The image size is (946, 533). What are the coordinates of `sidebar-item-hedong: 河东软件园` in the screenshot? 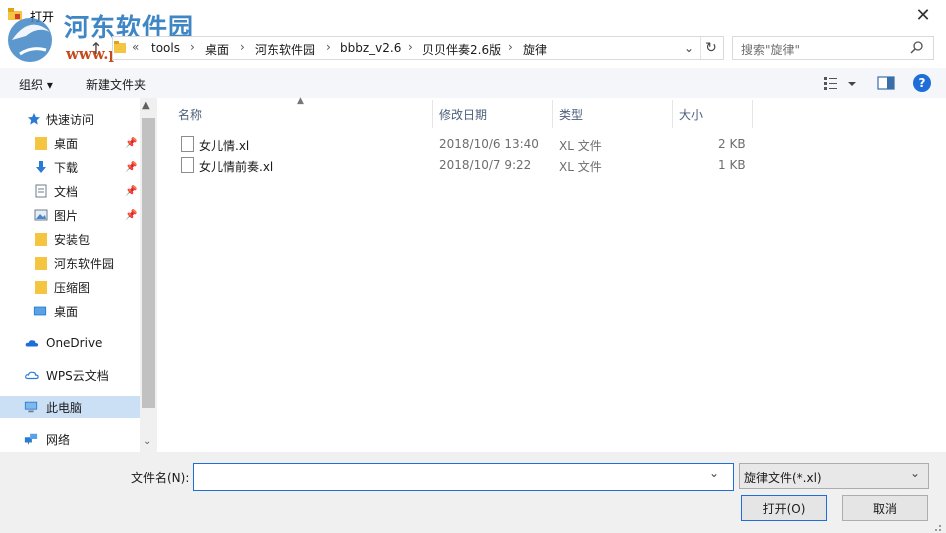 It's located at (70, 263).